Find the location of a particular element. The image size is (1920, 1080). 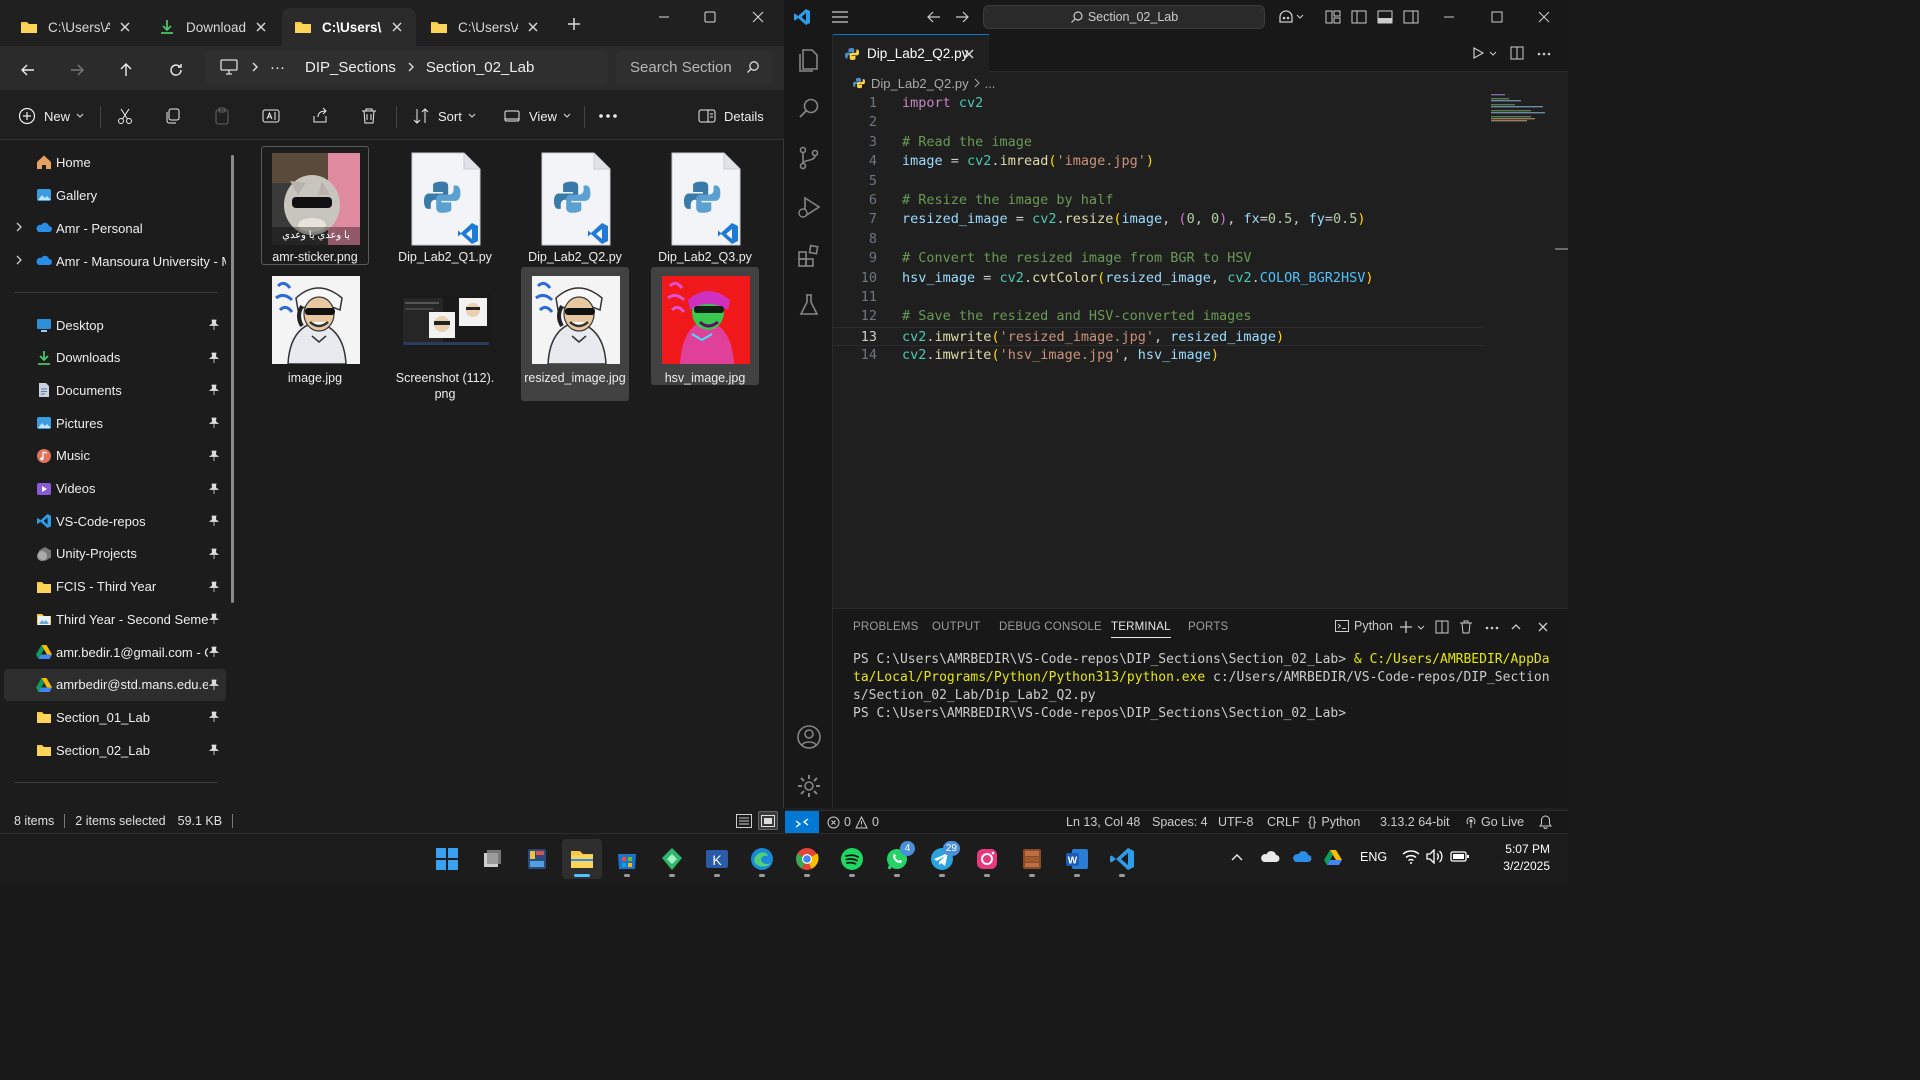

file-item-resized-image: resized_image.jpg is located at coordinates (575, 334).